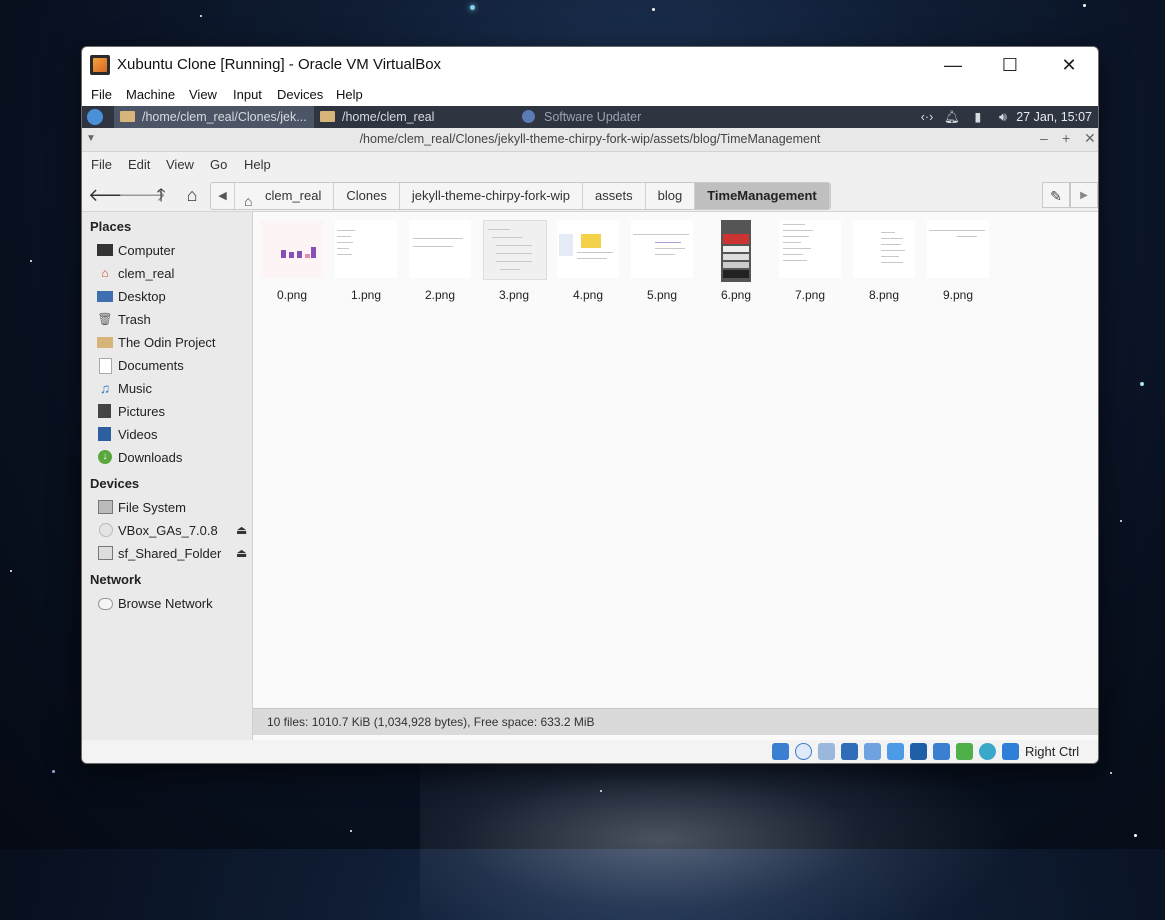  What do you see at coordinates (941, 751) in the screenshot?
I see `recording-icon` at bounding box center [941, 751].